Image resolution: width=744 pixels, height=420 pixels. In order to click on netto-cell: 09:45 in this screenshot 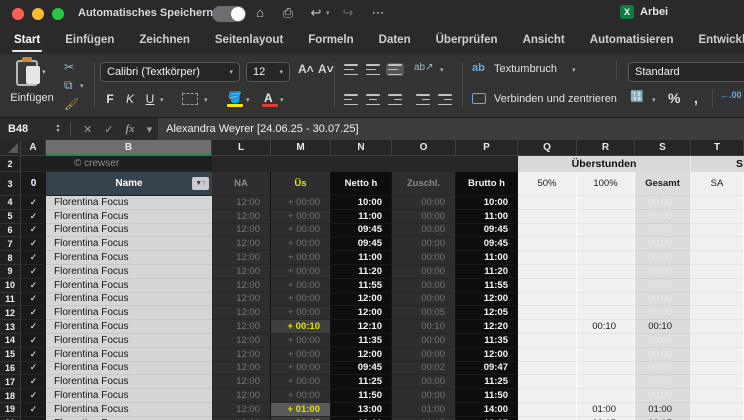, I will do `click(361, 368)`.